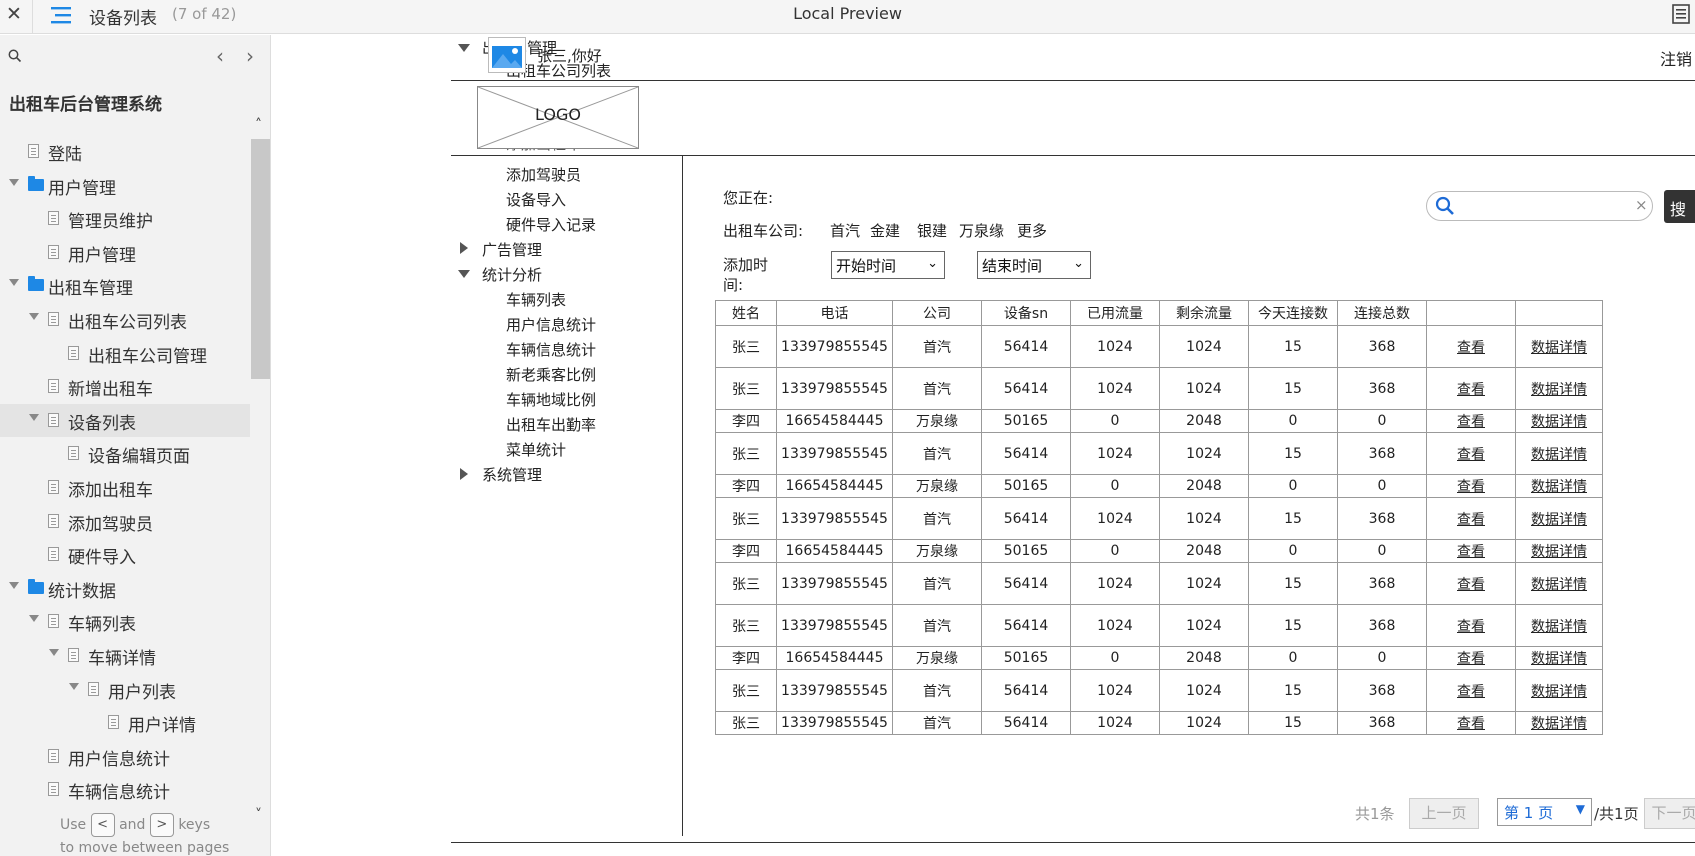 This screenshot has height=856, width=1695. I want to click on sidebar-item: 车辆信息统计, so click(125, 790).